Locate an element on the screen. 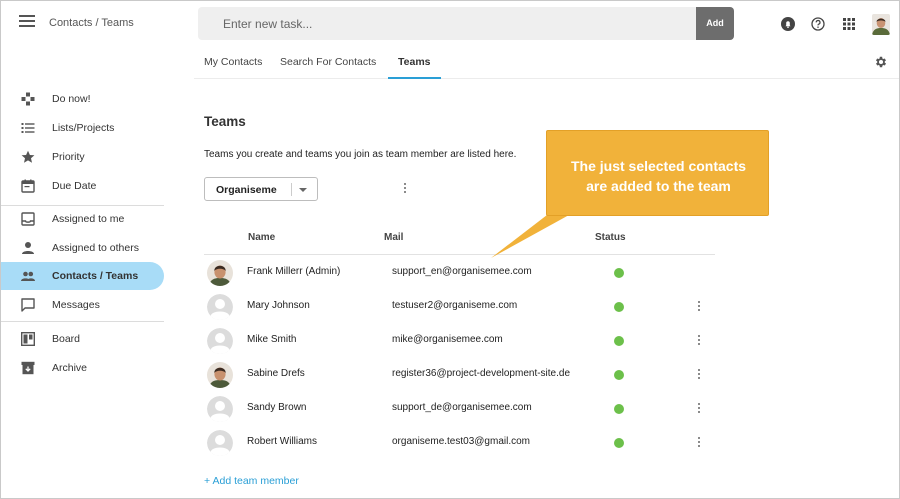  sidebar-item-label: Due Date is located at coordinates (74, 186).